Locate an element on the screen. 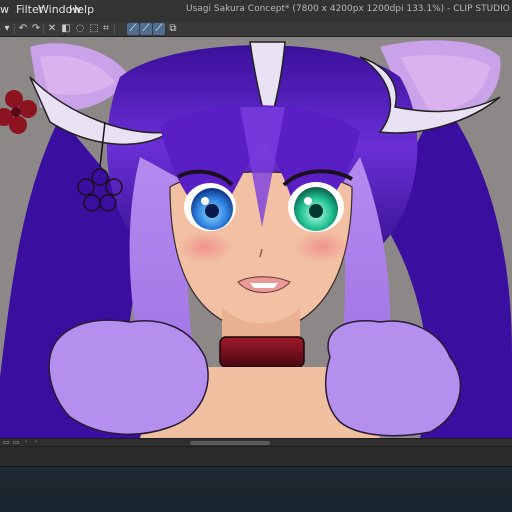 This screenshot has width=512, height=512. lasso-icon: ◌ is located at coordinates (80, 29).